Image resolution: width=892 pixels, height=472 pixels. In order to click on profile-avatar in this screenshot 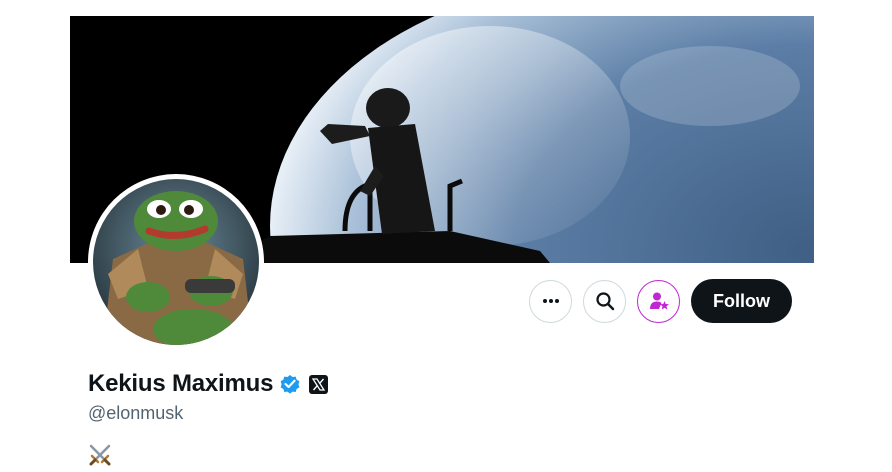, I will do `click(176, 262)`.